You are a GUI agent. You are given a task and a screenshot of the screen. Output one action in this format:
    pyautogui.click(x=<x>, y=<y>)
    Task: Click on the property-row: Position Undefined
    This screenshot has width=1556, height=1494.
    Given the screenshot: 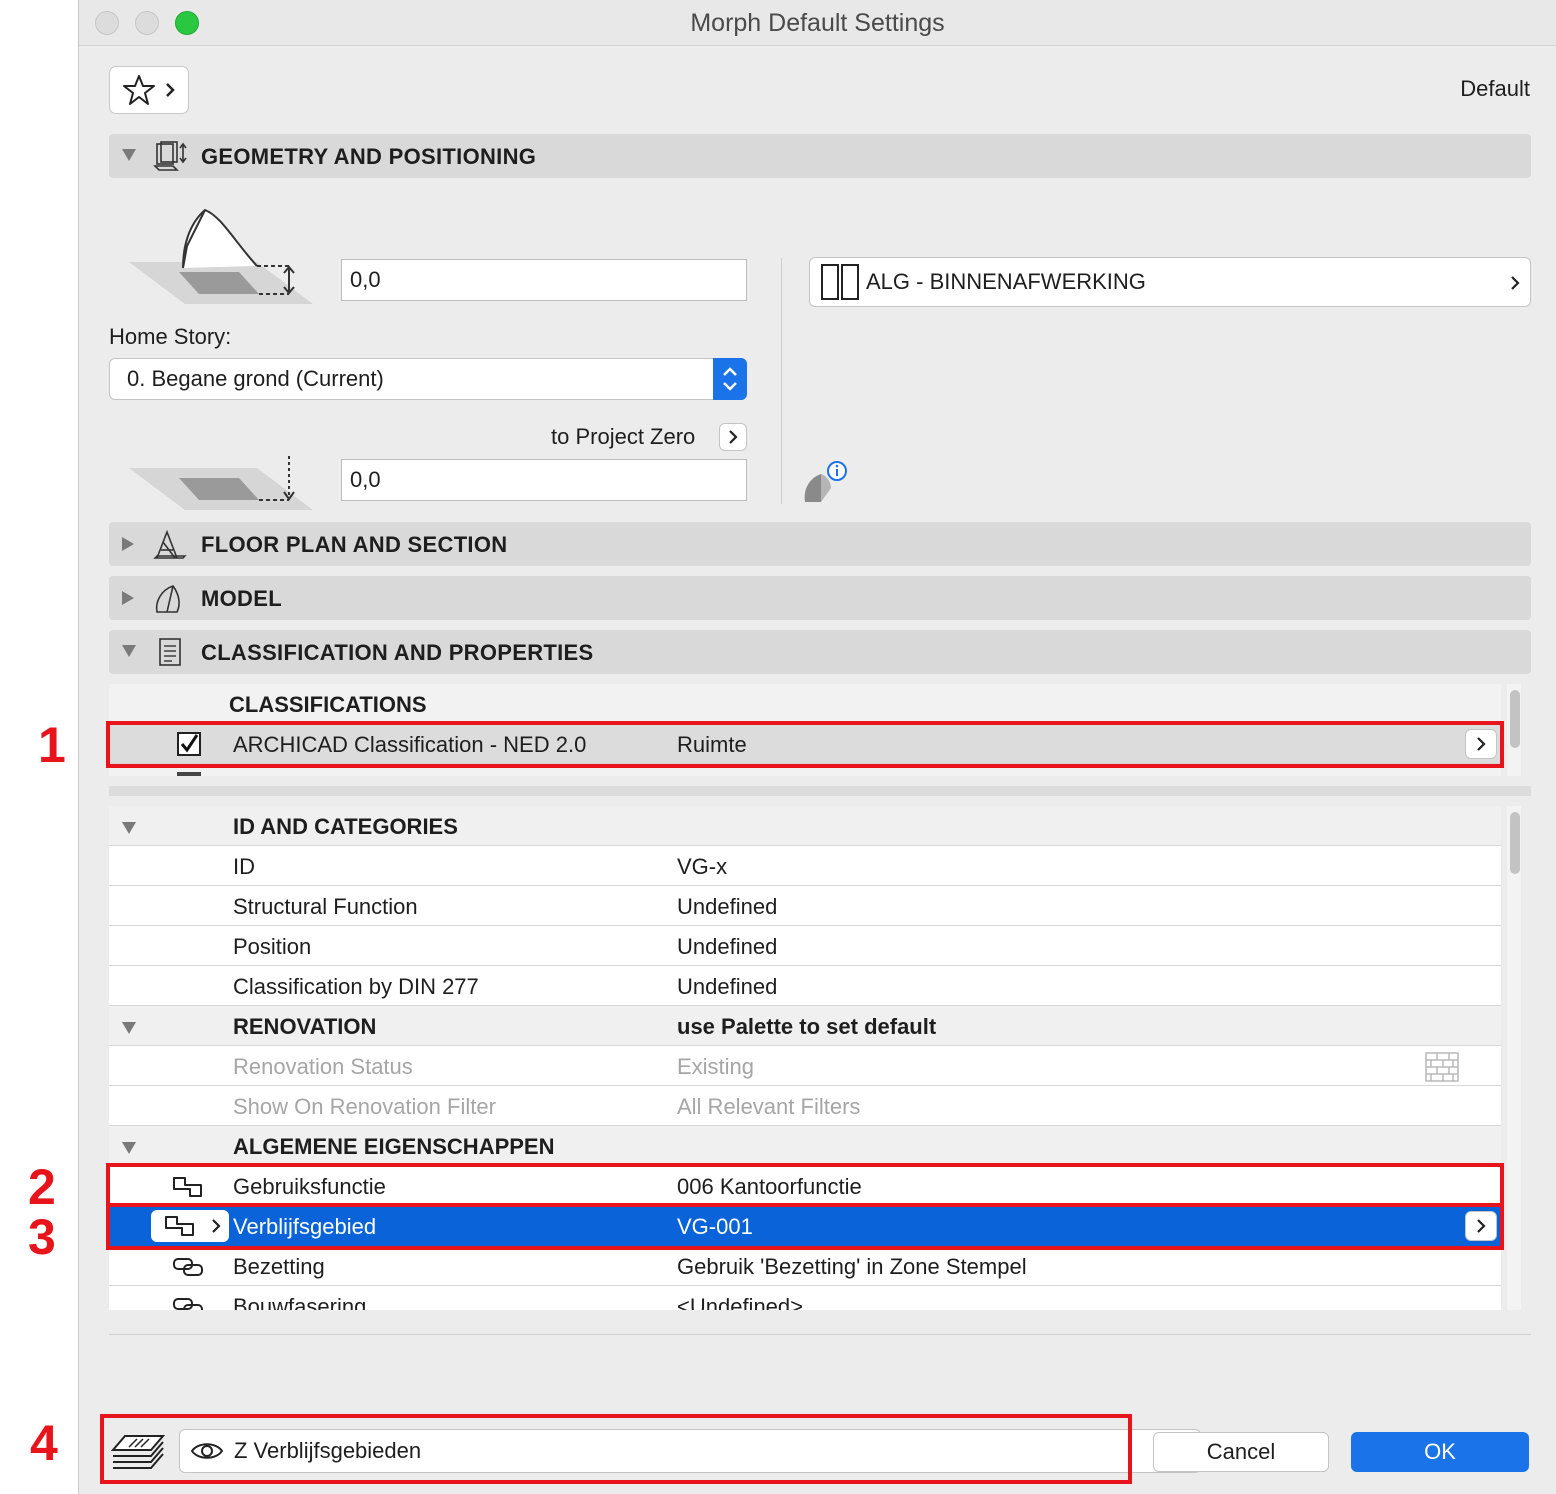 What is the action you would take?
    pyautogui.click(x=805, y=946)
    